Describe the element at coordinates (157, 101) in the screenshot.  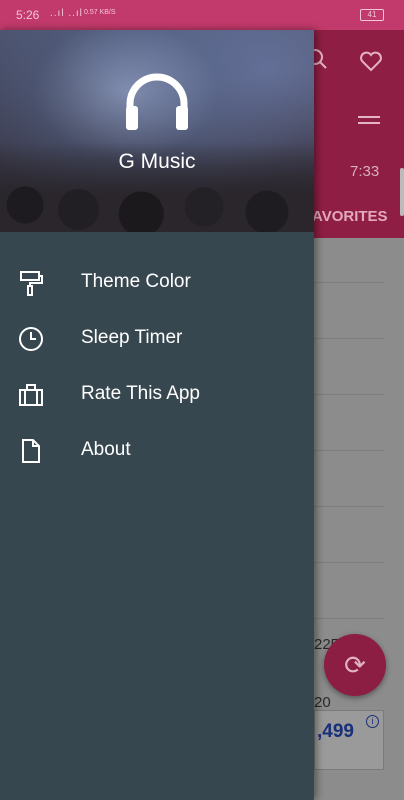
I see `headphones-icon` at that location.